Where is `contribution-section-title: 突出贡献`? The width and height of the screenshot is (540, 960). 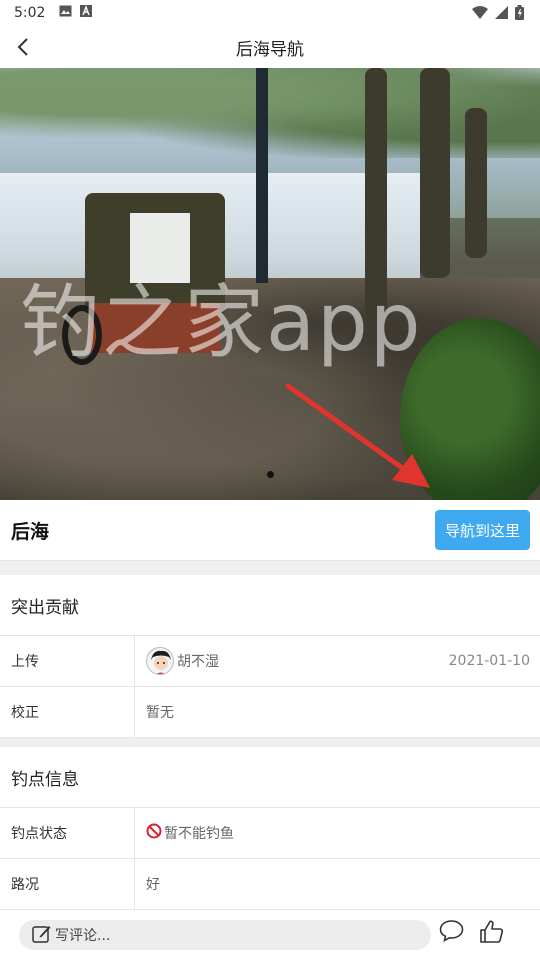
contribution-section-title: 突出贡献 is located at coordinates (270, 605).